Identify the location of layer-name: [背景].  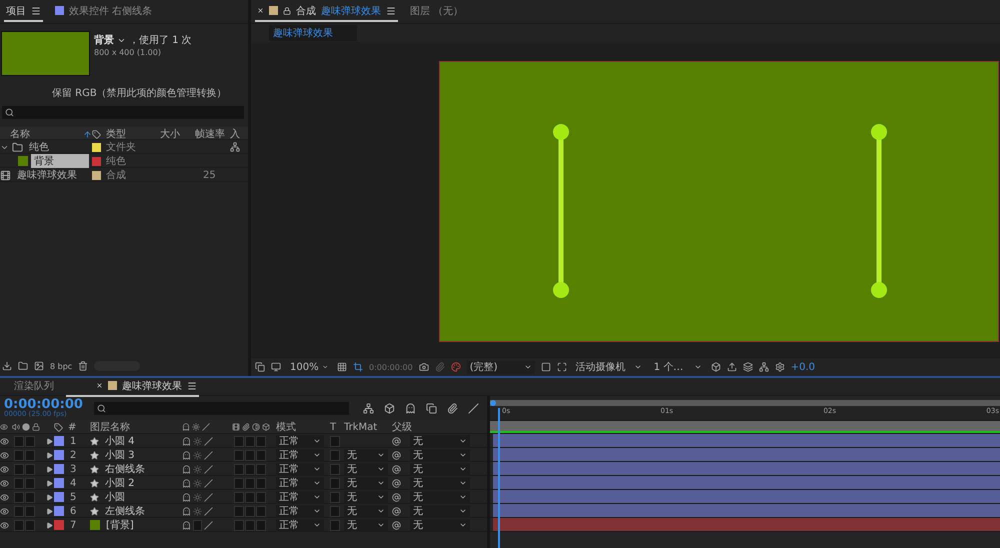
(118, 525).